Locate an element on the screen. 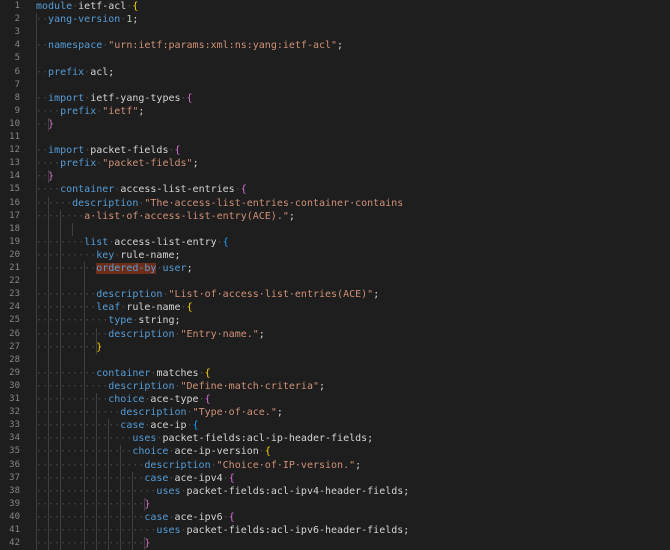 Image resolution: width=670 pixels, height=550 pixels. code-token: packet-fields:acl-ipv6-header-fields; is located at coordinates (298, 530).